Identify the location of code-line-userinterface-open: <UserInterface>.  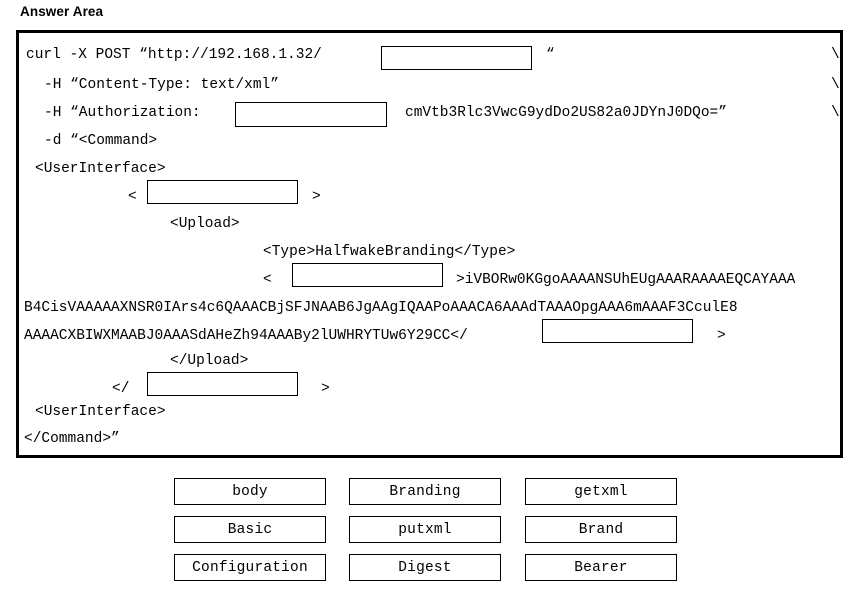
(100, 169).